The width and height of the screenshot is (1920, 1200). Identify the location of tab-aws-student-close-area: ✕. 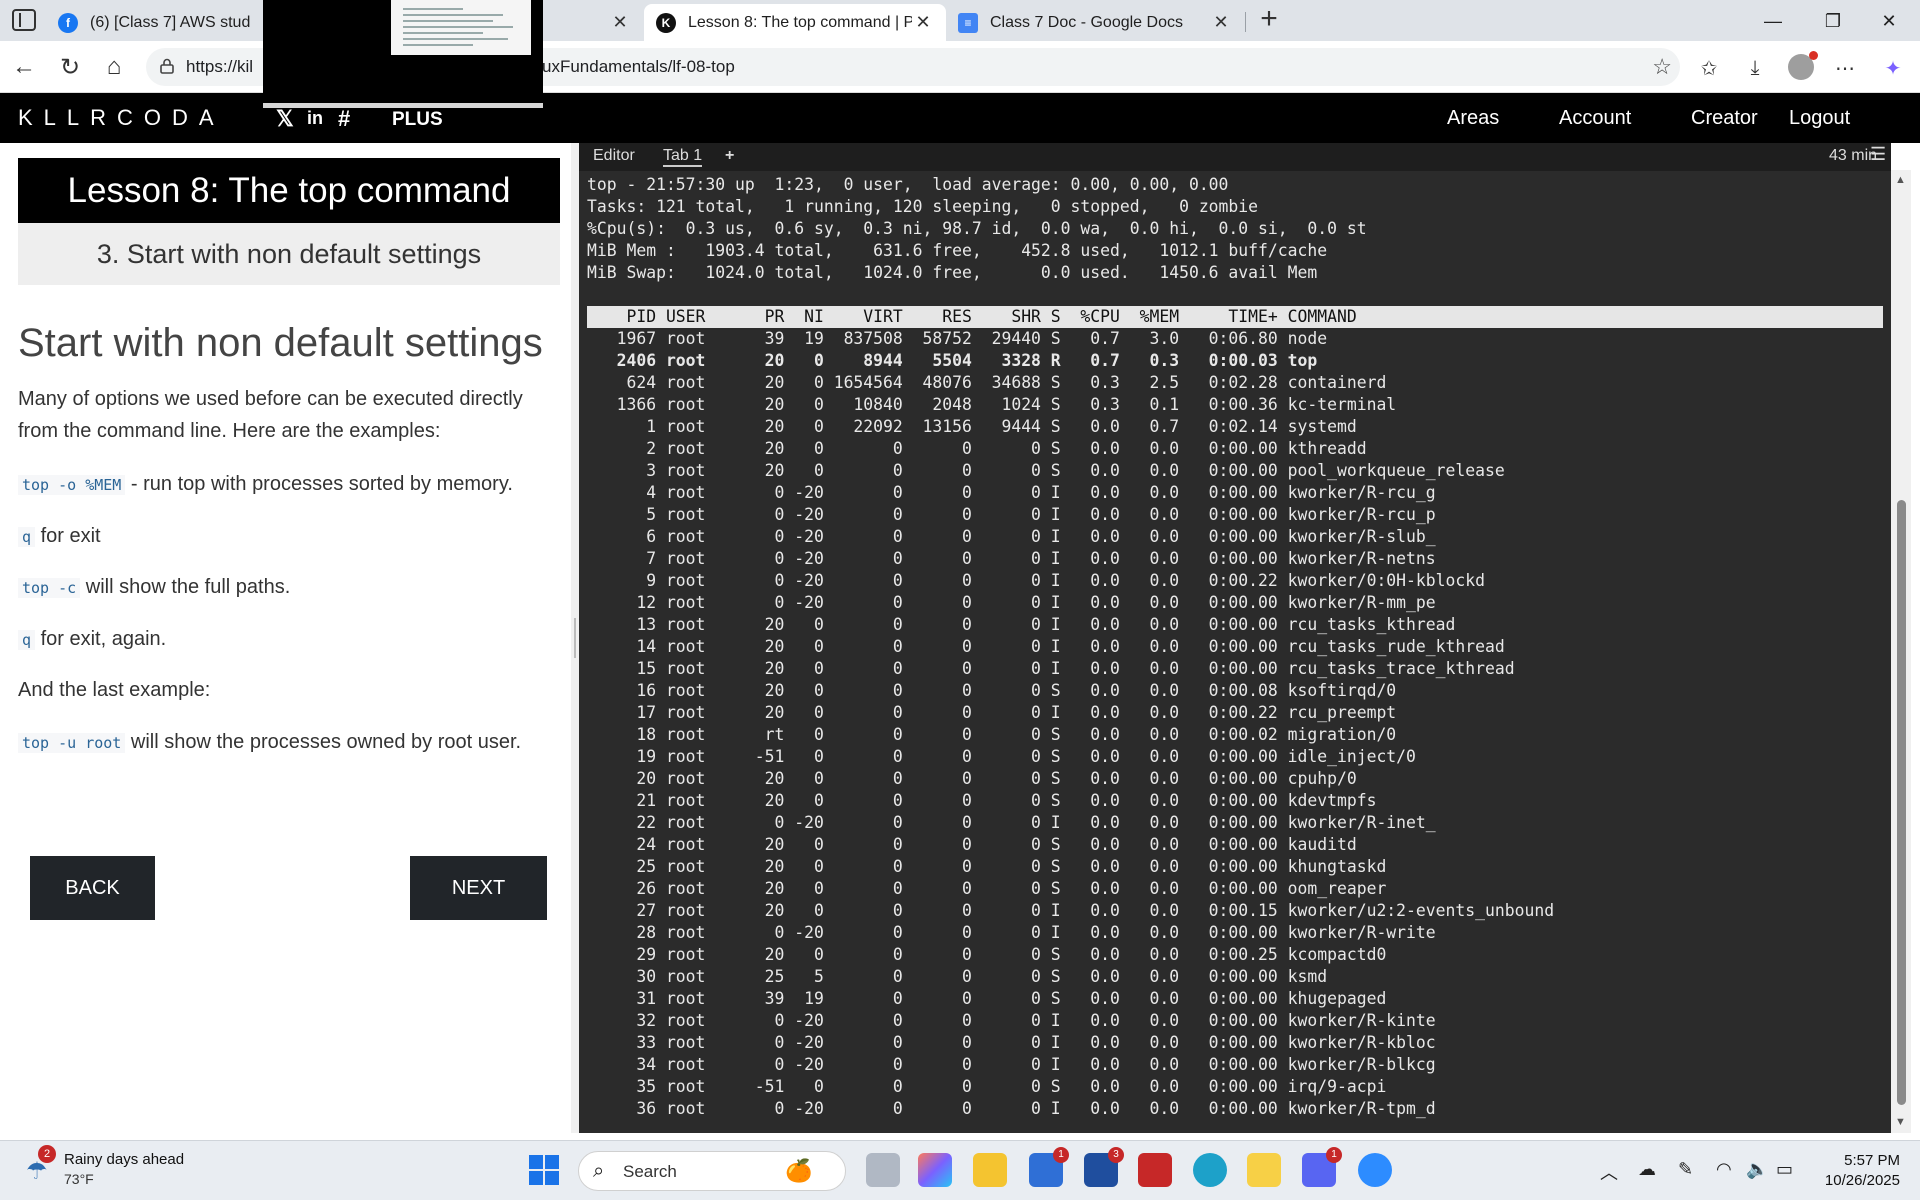
(593, 22).